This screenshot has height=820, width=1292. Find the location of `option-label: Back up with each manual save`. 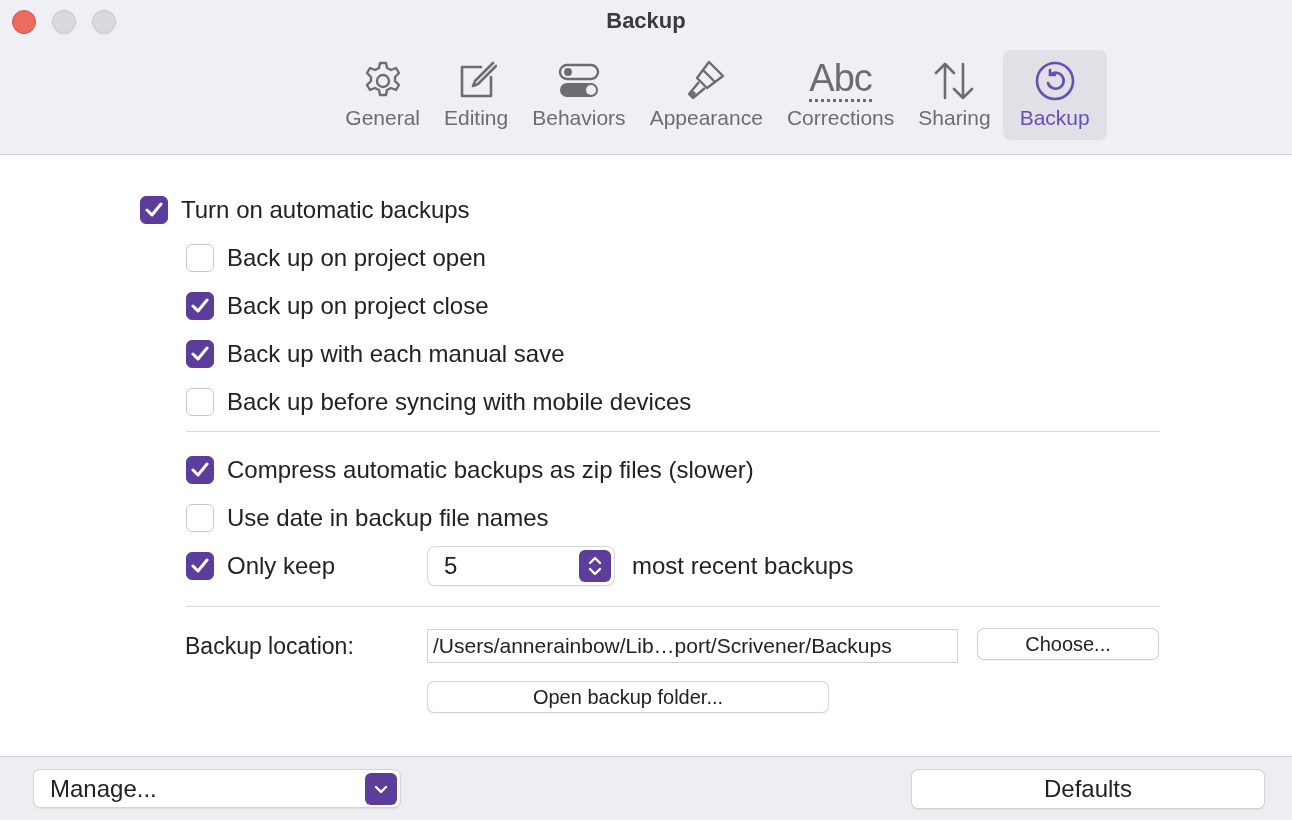

option-label: Back up with each manual save is located at coordinates (396, 354).